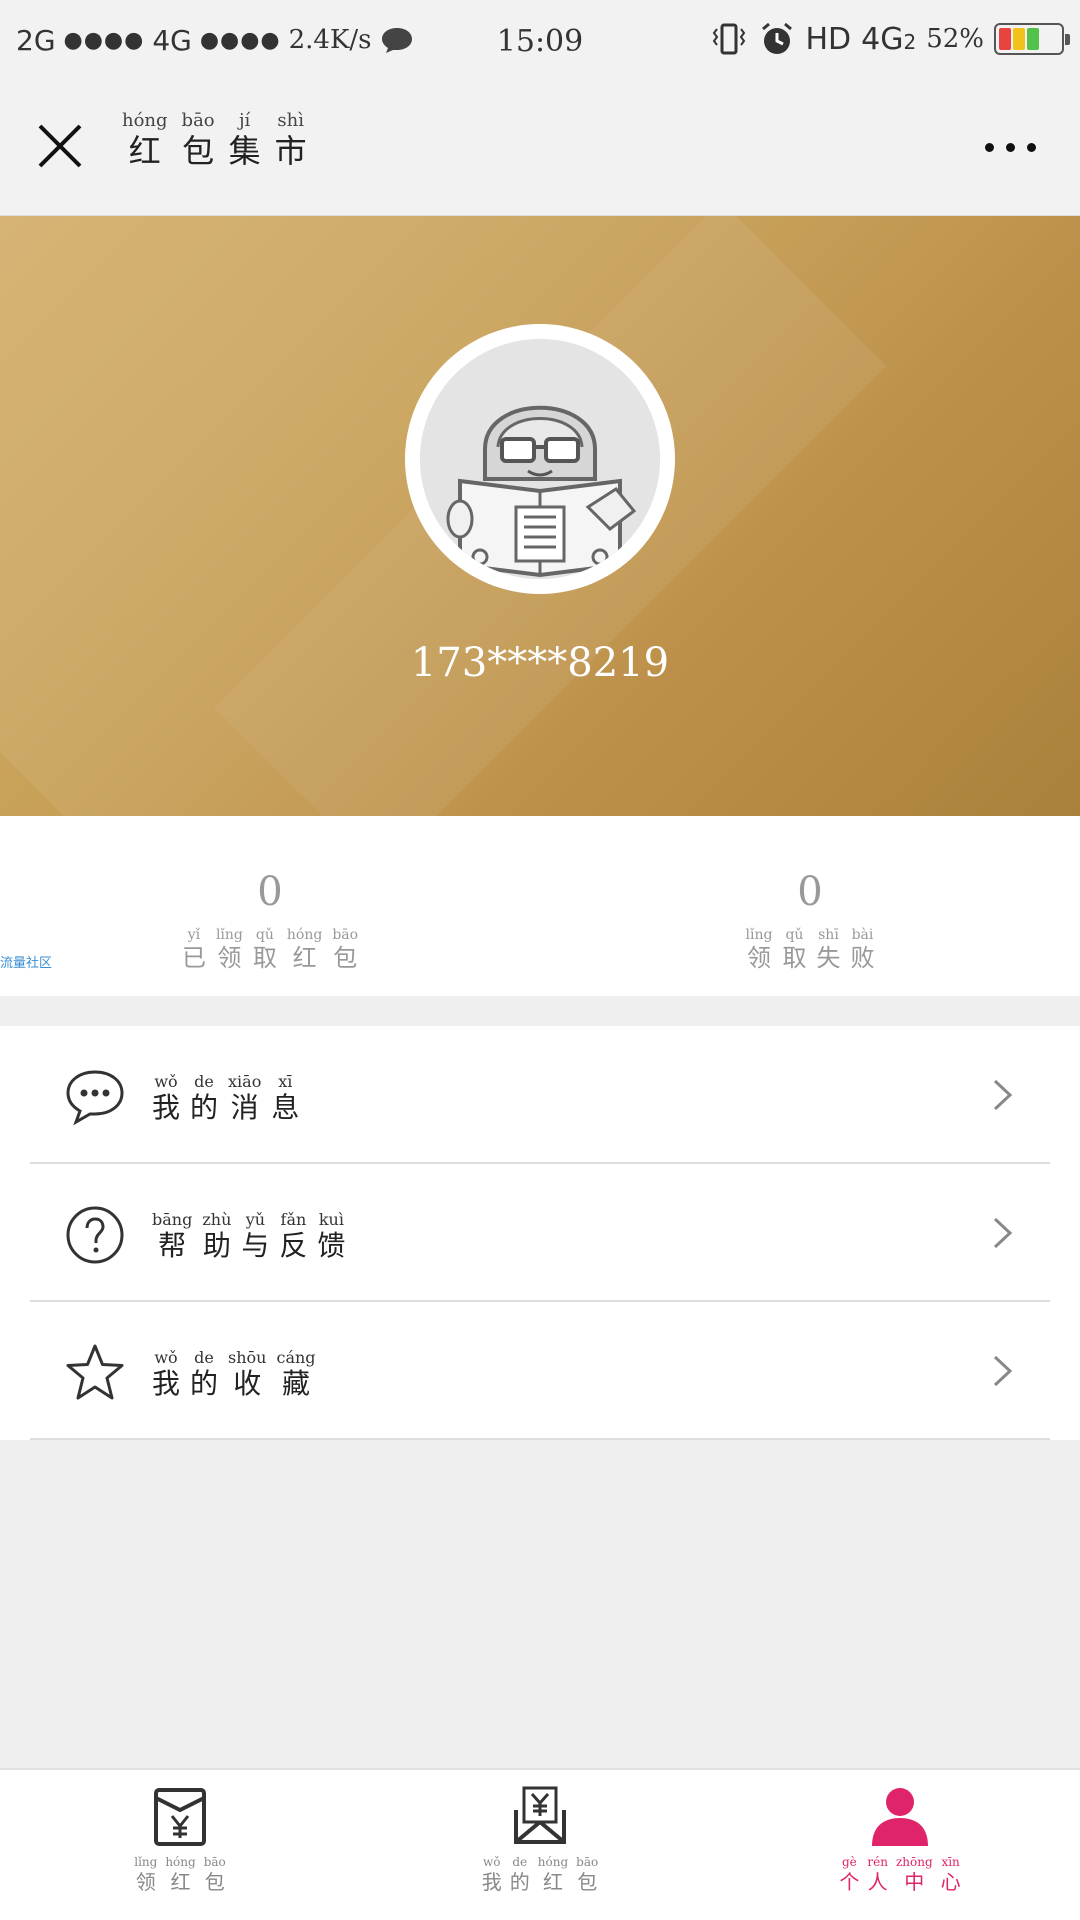 The height and width of the screenshot is (1920, 1080). I want to click on reader-avatar-icon, so click(540, 459).